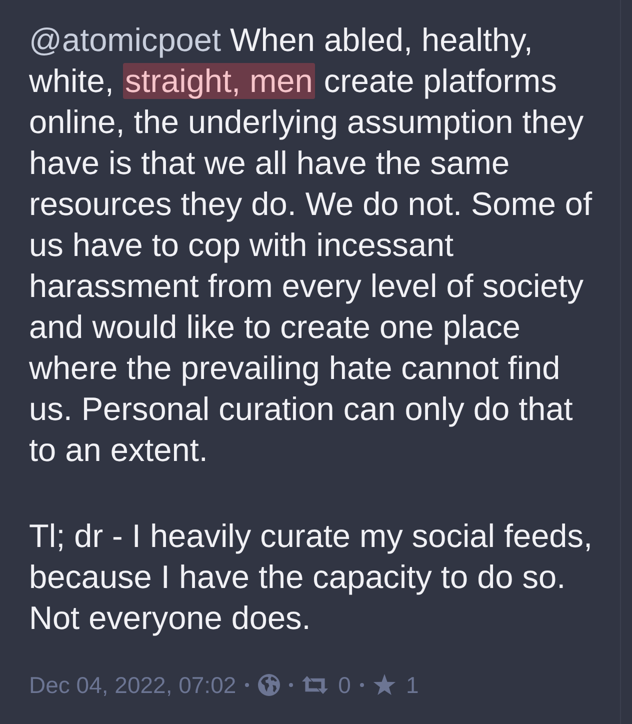 This screenshot has height=724, width=632. I want to click on mention-link: @atomicpoet, so click(125, 40).